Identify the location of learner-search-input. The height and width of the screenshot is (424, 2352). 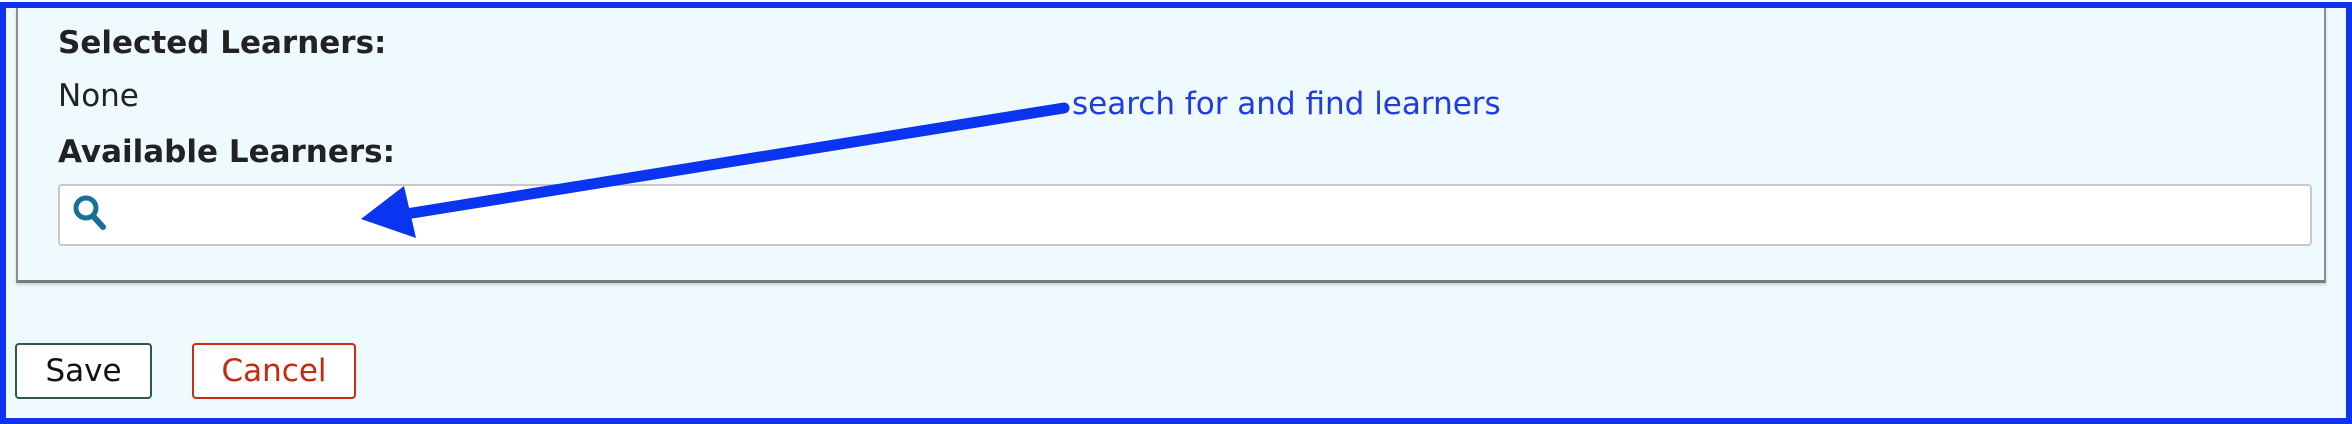
(1207, 215).